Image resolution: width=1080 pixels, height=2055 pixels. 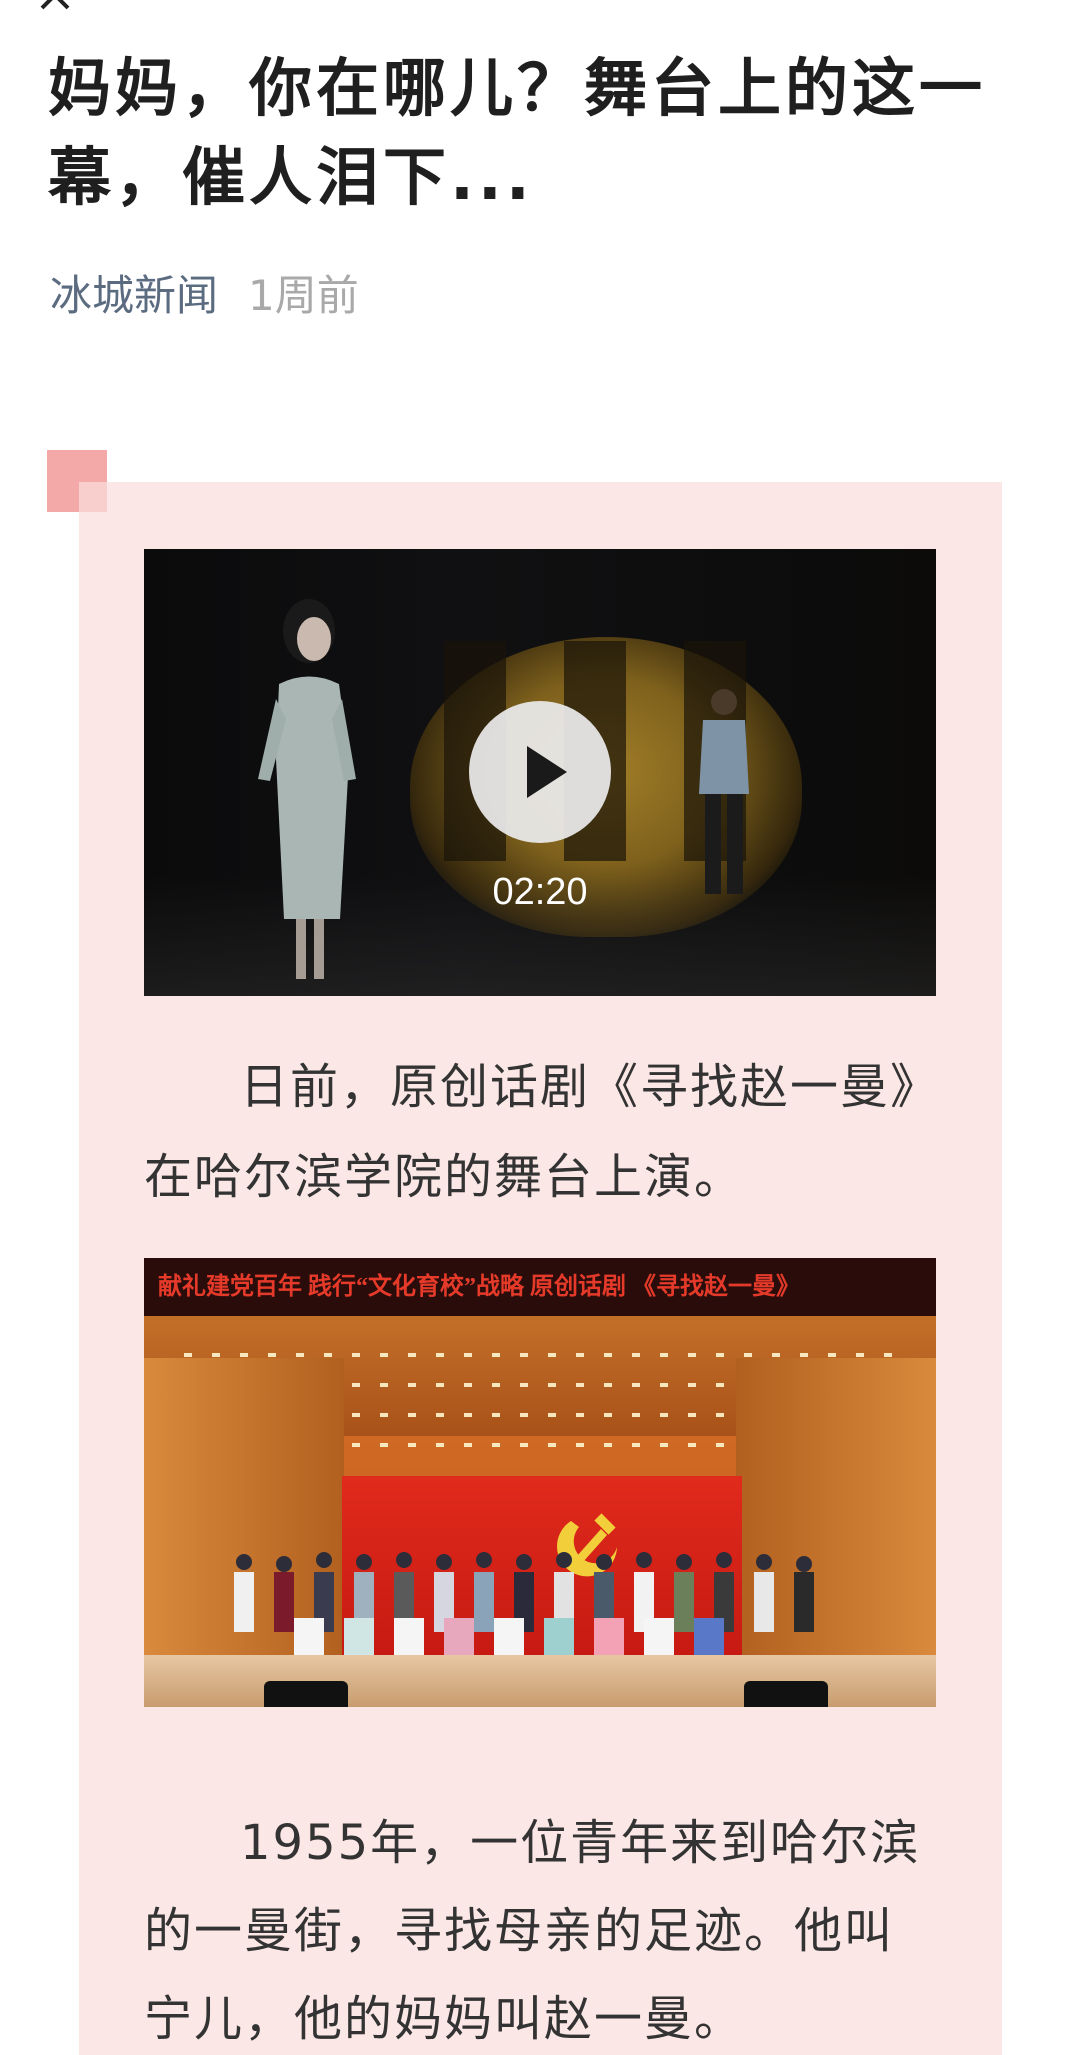 What do you see at coordinates (547, 772) in the screenshot?
I see `play-icon` at bounding box center [547, 772].